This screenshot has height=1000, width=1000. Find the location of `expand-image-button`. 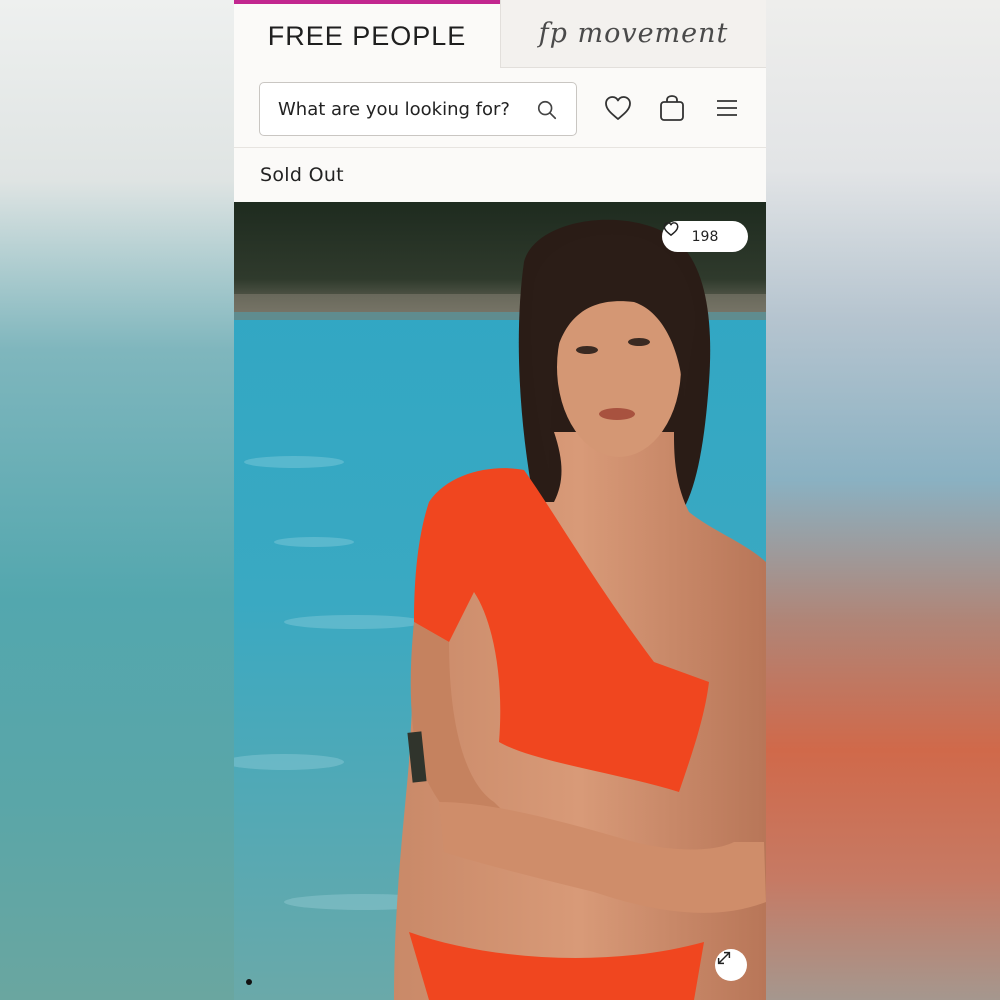

expand-image-button is located at coordinates (731, 965).